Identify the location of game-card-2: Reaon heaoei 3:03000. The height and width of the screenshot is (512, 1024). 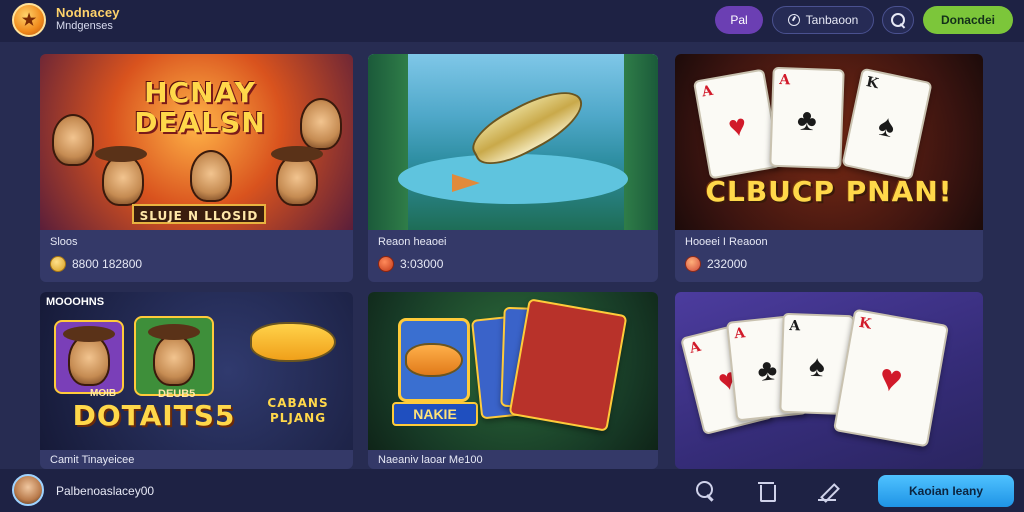
(513, 168).